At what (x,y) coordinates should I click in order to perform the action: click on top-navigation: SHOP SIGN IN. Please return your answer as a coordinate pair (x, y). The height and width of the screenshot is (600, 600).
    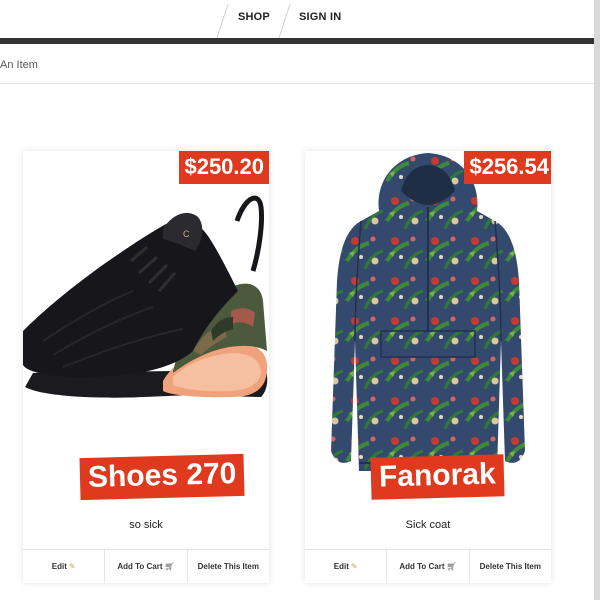
    Looking at the image, I should click on (300, 19).